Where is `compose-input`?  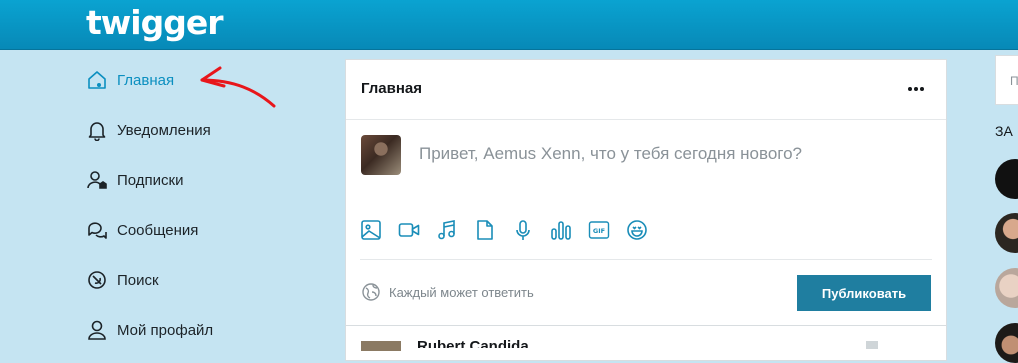
compose-input is located at coordinates (669, 154).